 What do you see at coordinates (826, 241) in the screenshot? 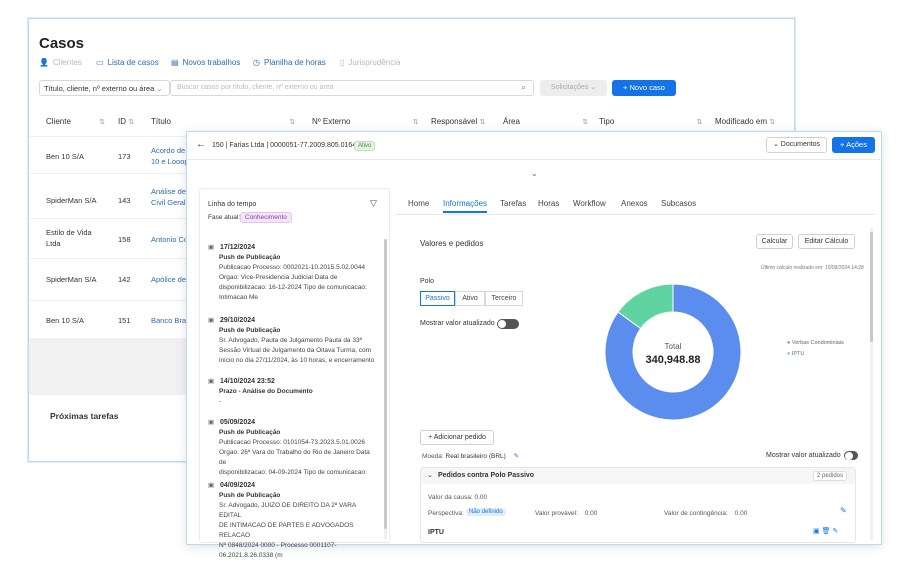
I see `editar-calculo-button: Editar Cálculo` at bounding box center [826, 241].